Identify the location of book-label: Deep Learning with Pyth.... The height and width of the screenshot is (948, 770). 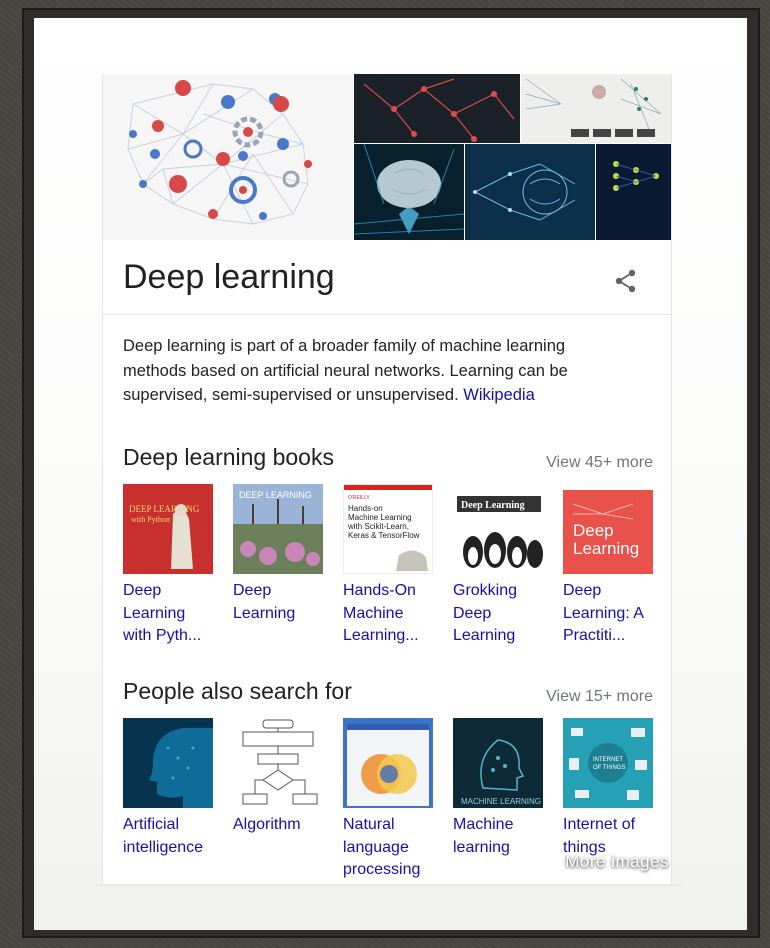
(162, 613).